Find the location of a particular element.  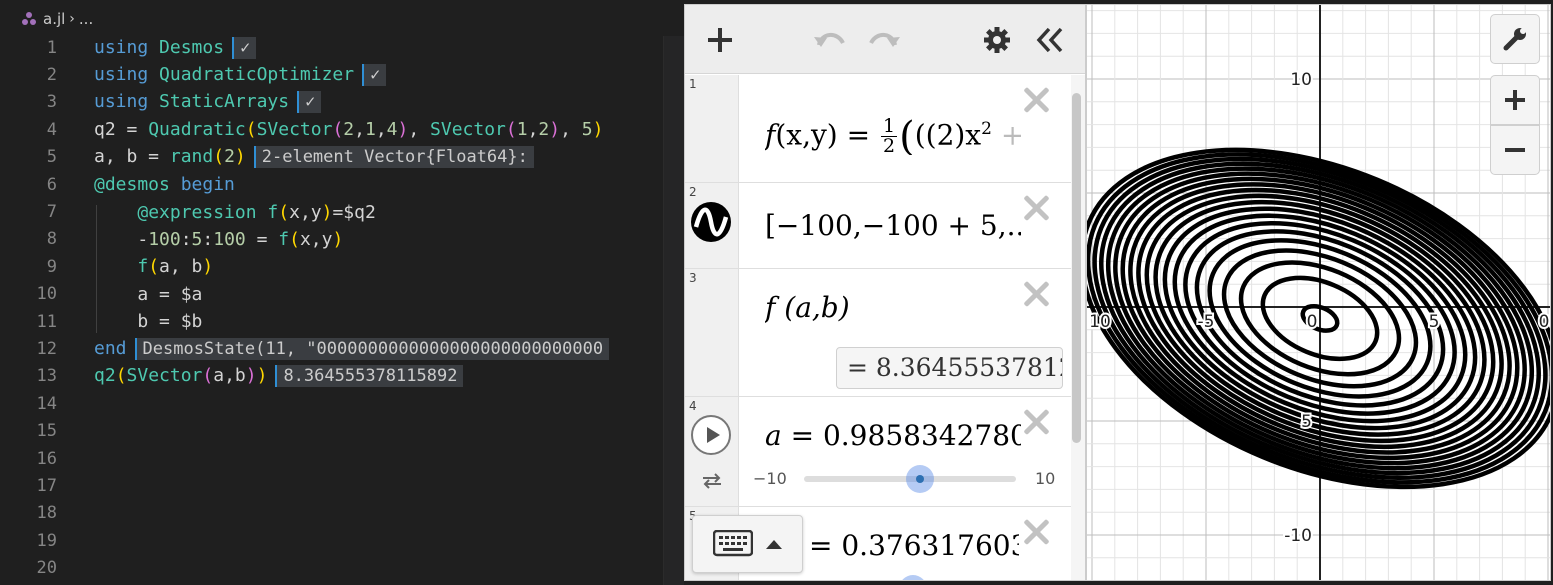

exponent: 2 is located at coordinates (986, 129).